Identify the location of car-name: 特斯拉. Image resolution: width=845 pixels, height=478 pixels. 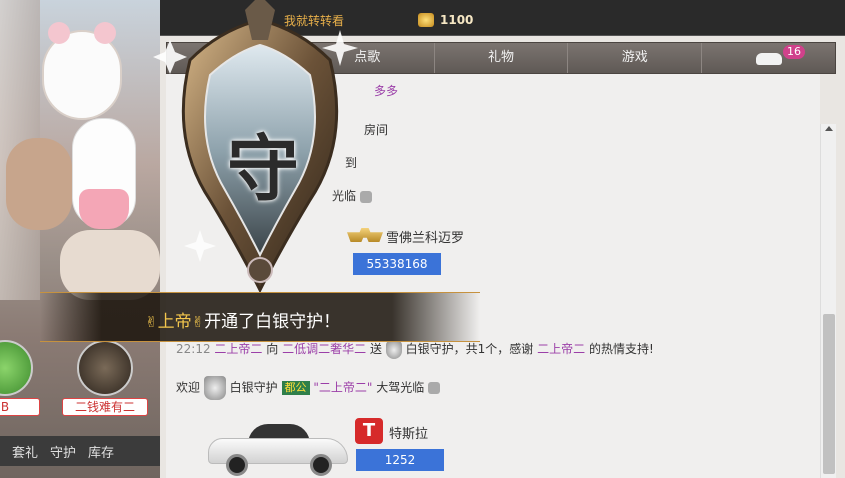
(409, 434).